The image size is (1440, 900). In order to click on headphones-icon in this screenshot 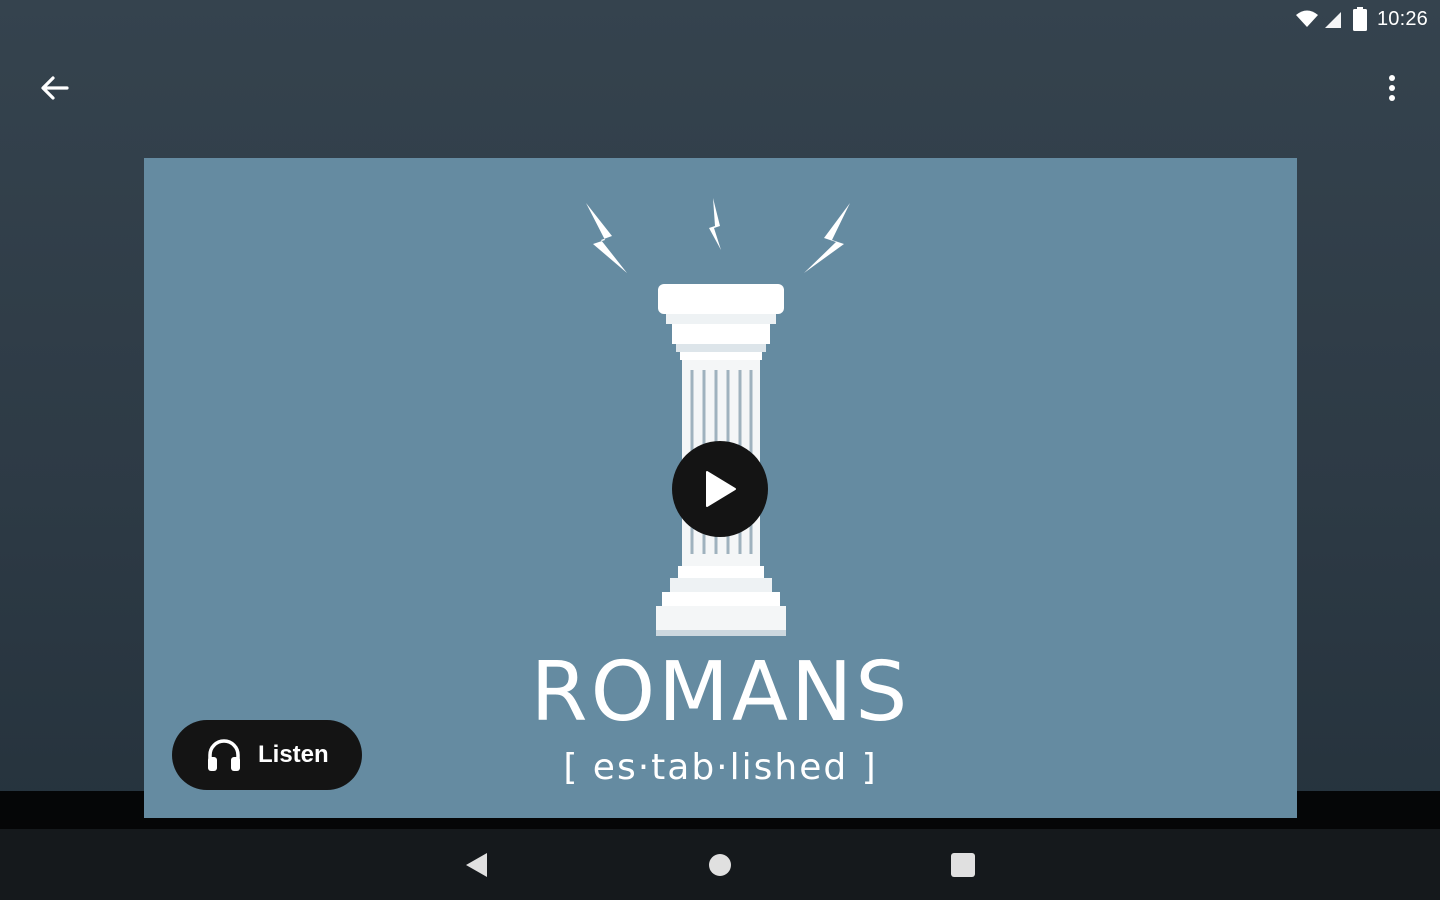, I will do `click(224, 755)`.